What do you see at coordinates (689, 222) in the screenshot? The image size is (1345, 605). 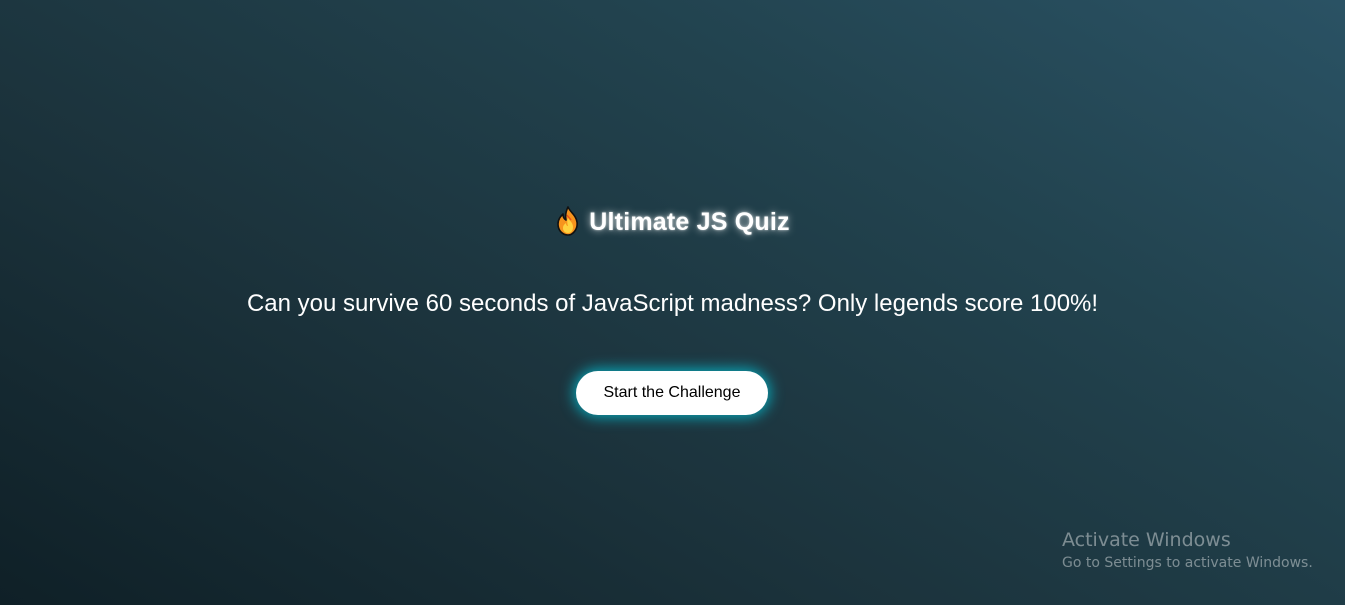 I see `quiz-title-text: Ultimate JS Quiz` at bounding box center [689, 222].